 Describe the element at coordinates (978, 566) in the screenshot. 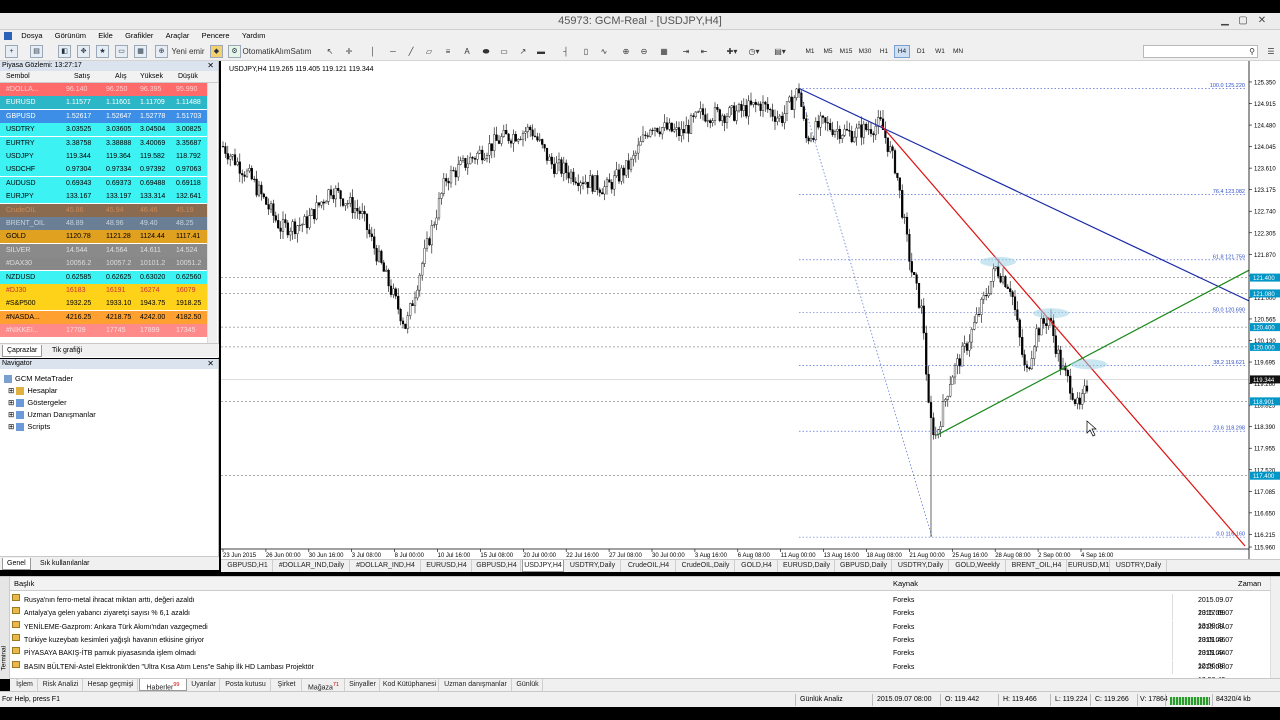

I see `chart-tab: GOLD,Weekly` at that location.